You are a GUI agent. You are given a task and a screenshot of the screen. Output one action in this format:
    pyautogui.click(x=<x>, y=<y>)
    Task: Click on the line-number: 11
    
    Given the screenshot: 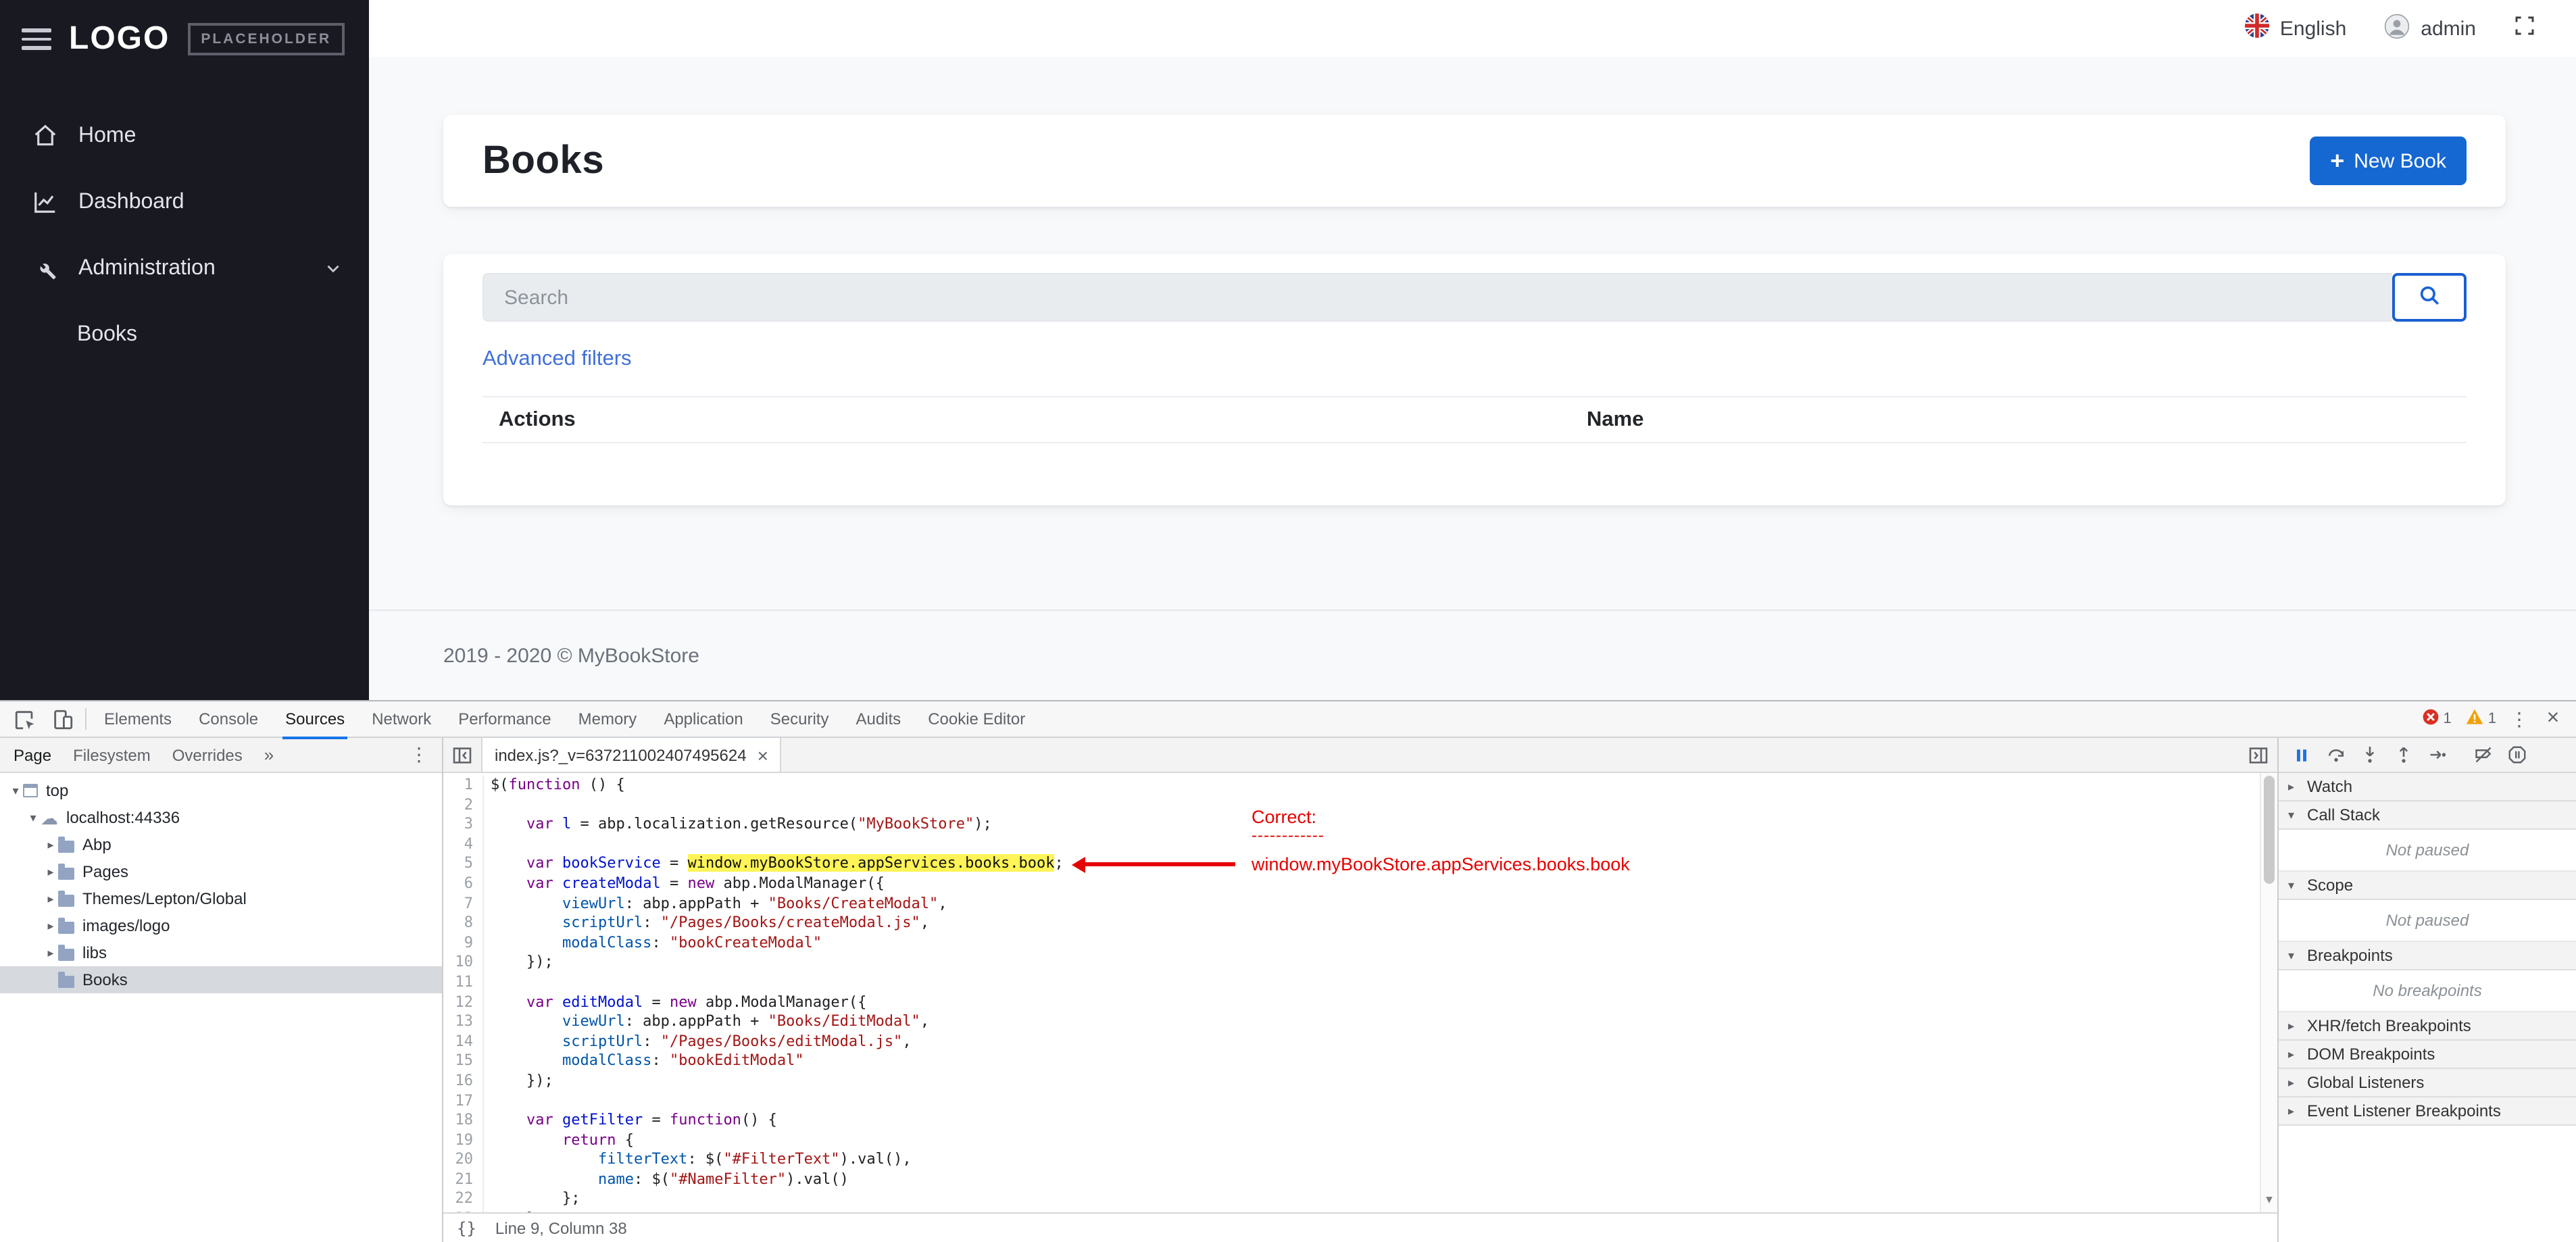 What is the action you would take?
    pyautogui.click(x=463, y=983)
    